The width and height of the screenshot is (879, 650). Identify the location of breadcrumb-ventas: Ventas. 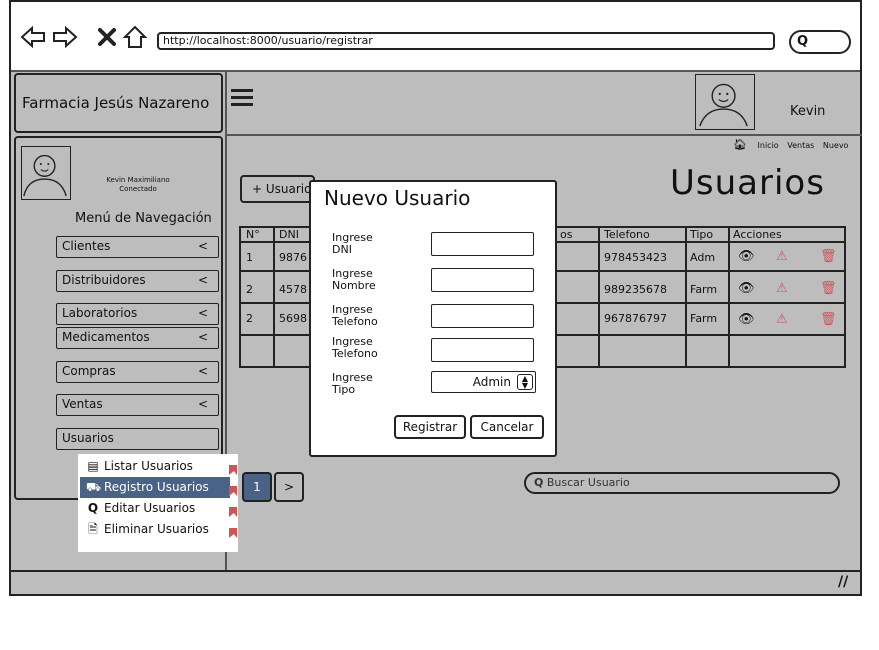
(800, 145).